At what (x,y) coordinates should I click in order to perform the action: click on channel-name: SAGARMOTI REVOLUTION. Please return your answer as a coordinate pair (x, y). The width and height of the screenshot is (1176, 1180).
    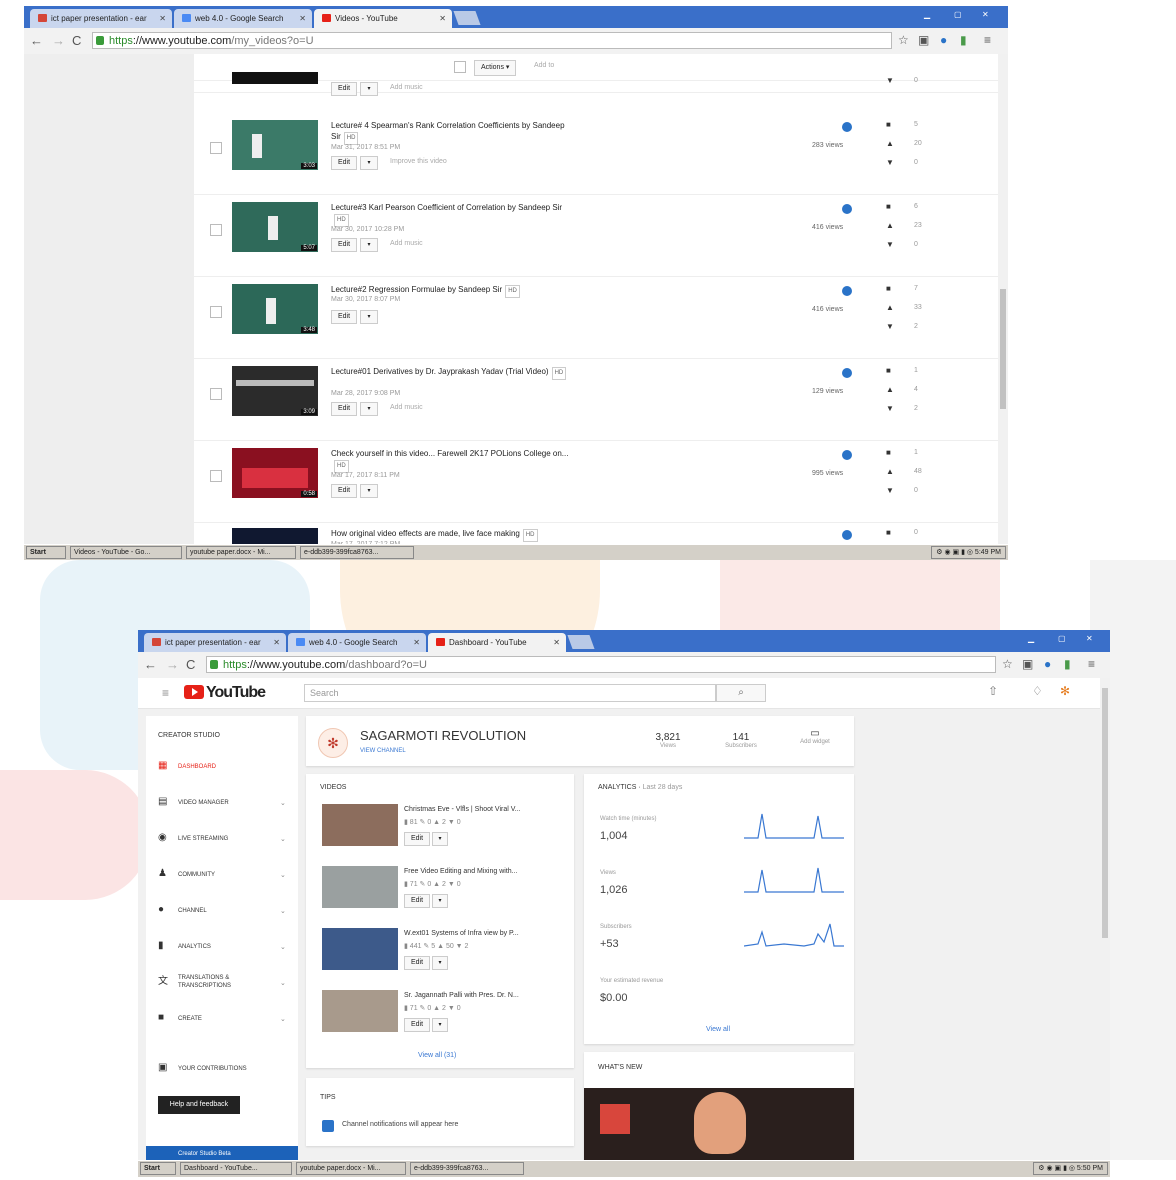
    Looking at the image, I should click on (443, 735).